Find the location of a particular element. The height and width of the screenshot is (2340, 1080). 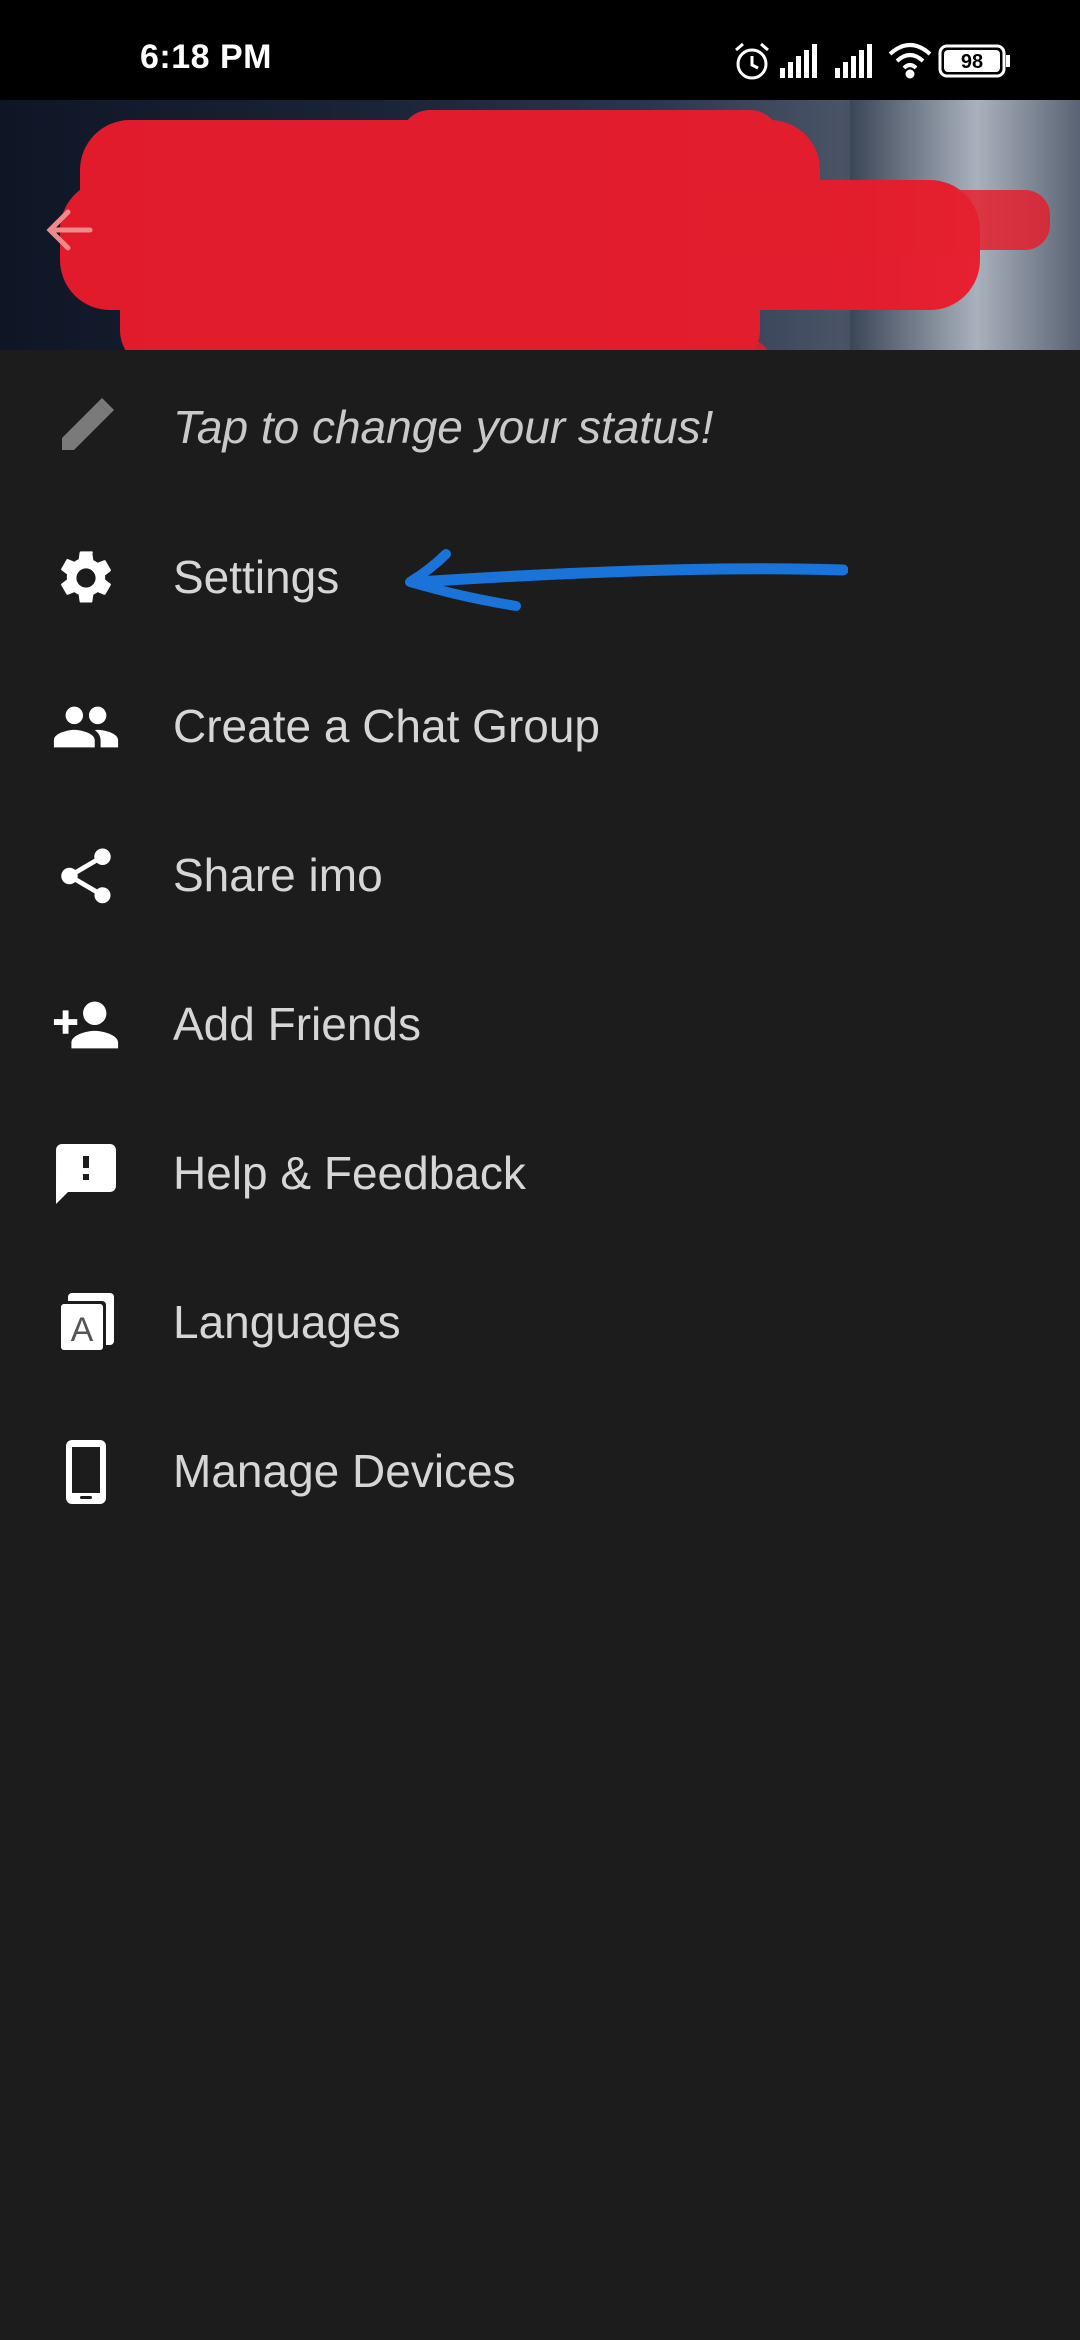

menu-label: Languages is located at coordinates (287, 1322).